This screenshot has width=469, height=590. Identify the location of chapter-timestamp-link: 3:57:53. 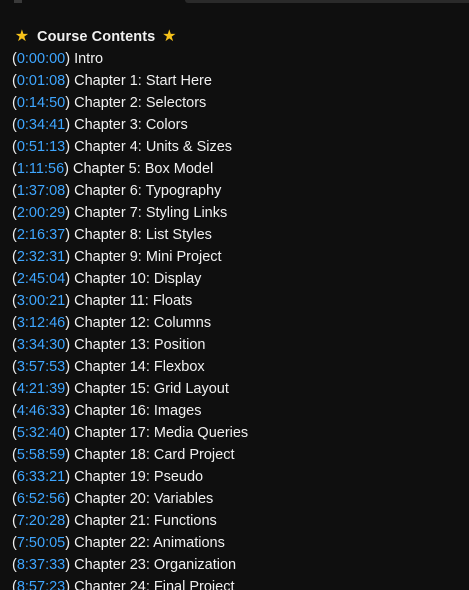
(41, 367).